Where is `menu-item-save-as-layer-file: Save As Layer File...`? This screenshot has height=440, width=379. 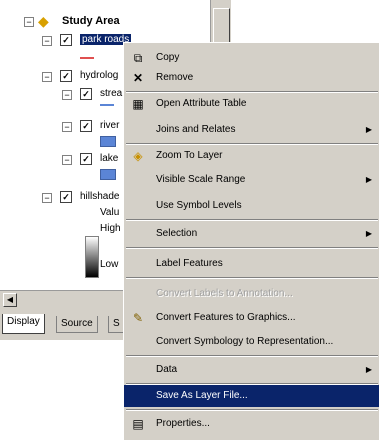
menu-item-save-as-layer-file: Save As Layer File... is located at coordinates (251, 396).